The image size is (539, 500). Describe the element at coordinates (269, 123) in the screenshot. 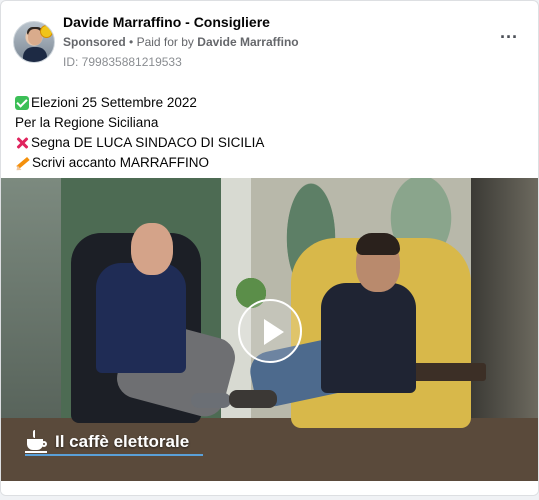

I see `text-line-2: Per la Regione Siciliana` at that location.